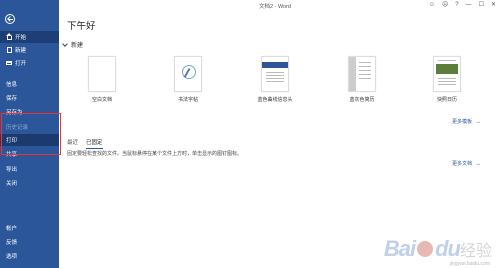  I want to click on minimize-icon: —, so click(469, 5).